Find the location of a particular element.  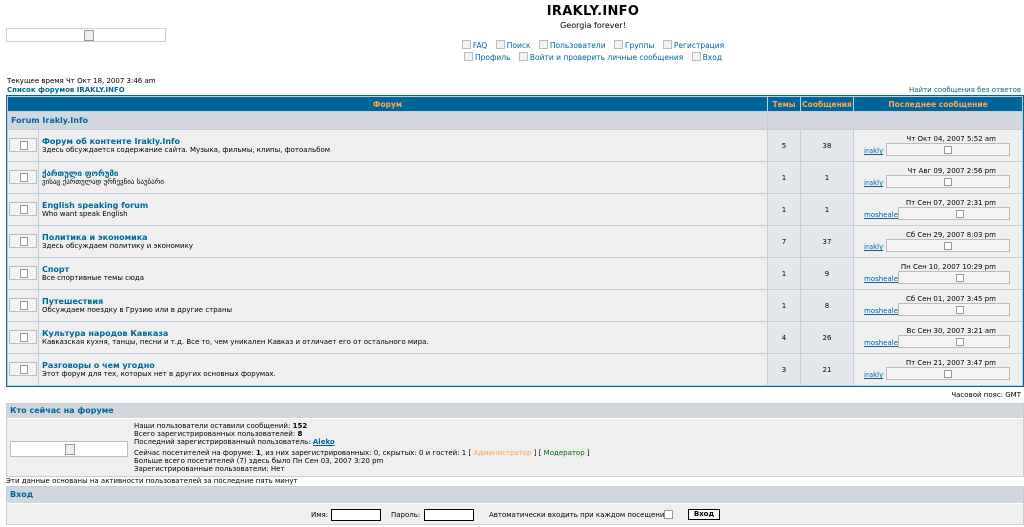

forum-topics-count: 3 is located at coordinates (784, 369).